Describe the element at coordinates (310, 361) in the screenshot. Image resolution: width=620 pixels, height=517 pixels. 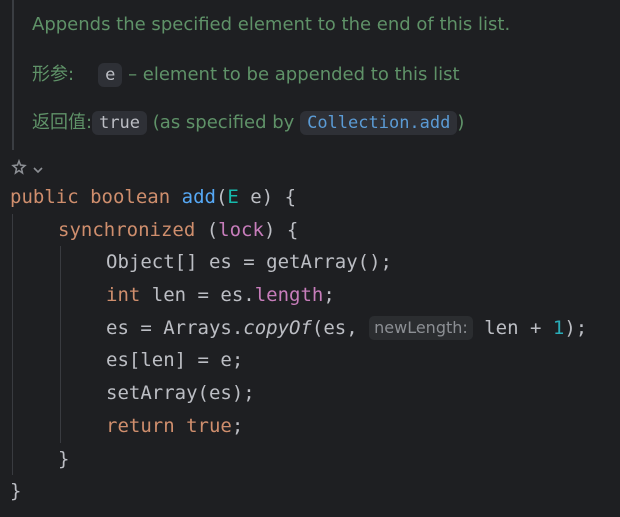
I see `code-line-6: es[len] = e;` at that location.